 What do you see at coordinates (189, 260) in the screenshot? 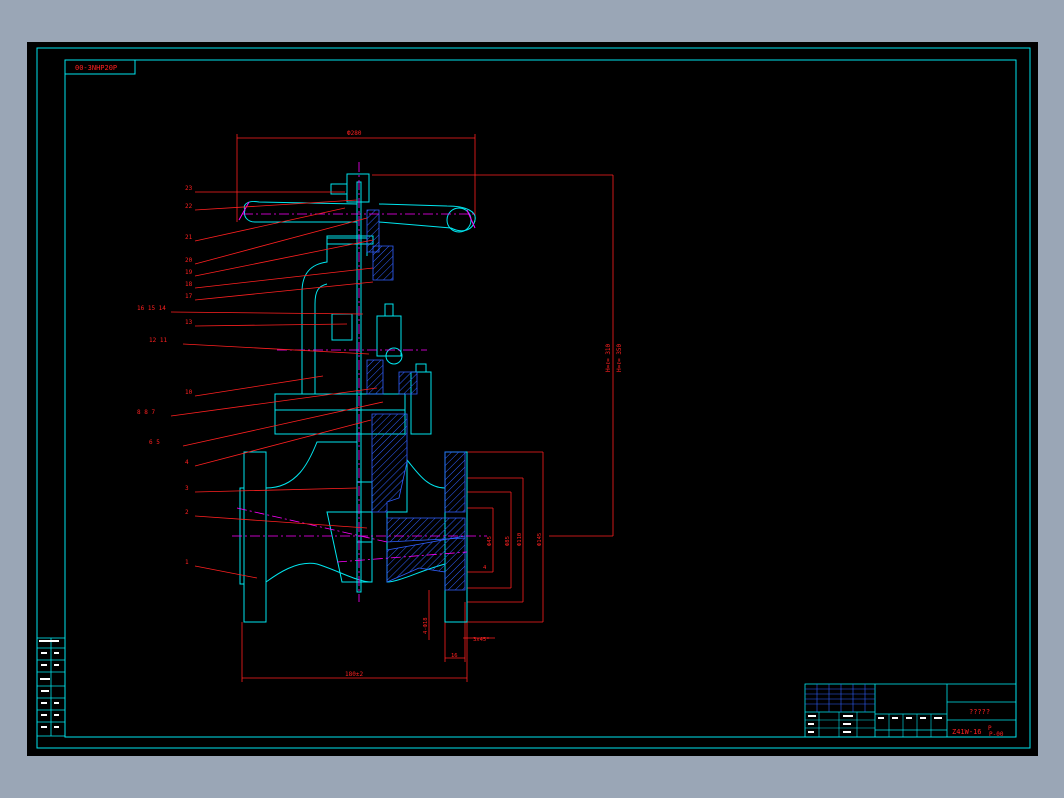
I see `part-label-4: 20` at bounding box center [189, 260].